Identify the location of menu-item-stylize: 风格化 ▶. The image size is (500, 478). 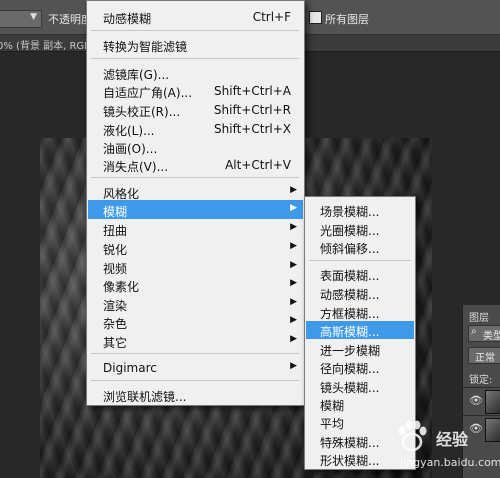
(195, 191).